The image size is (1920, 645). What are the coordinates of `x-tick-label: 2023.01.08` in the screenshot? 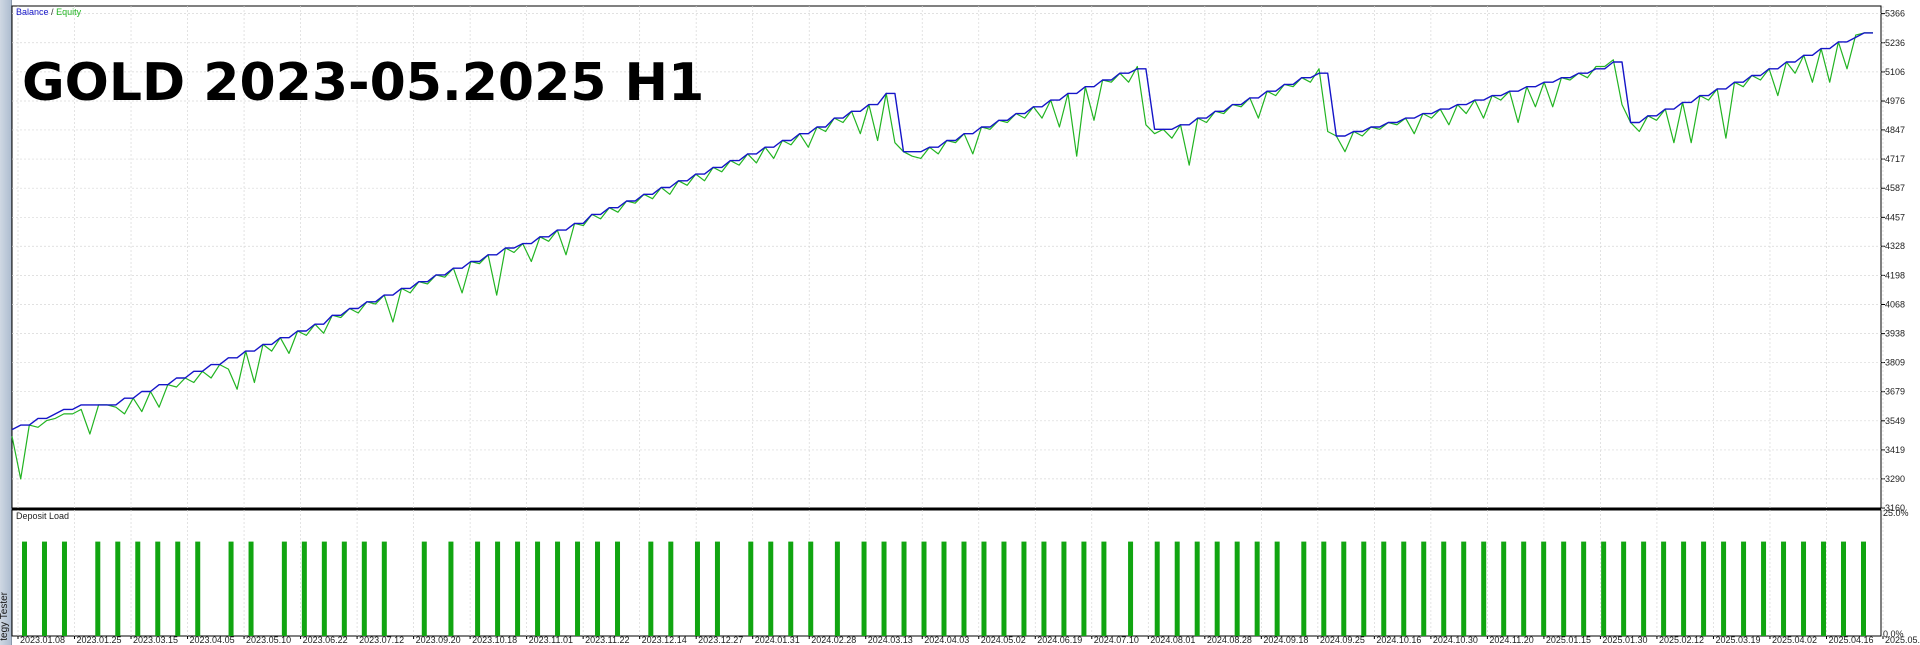 It's located at (42, 640).